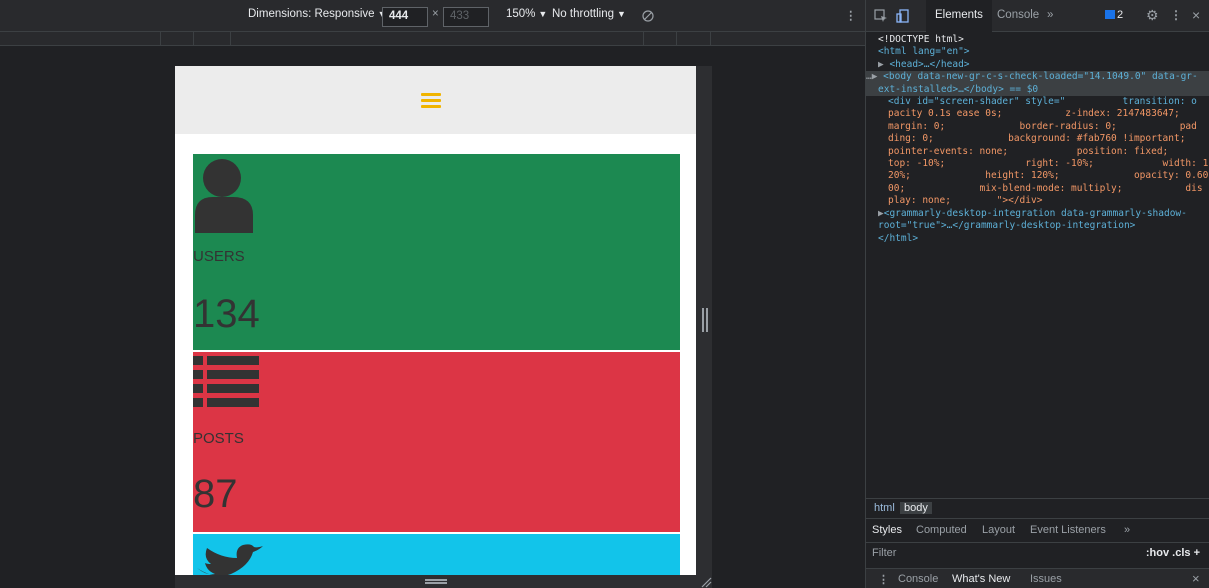  What do you see at coordinates (1045, 188) in the screenshot?
I see `dom-style-line: 00; mix-blend-mode: multiply; dis` at bounding box center [1045, 188].